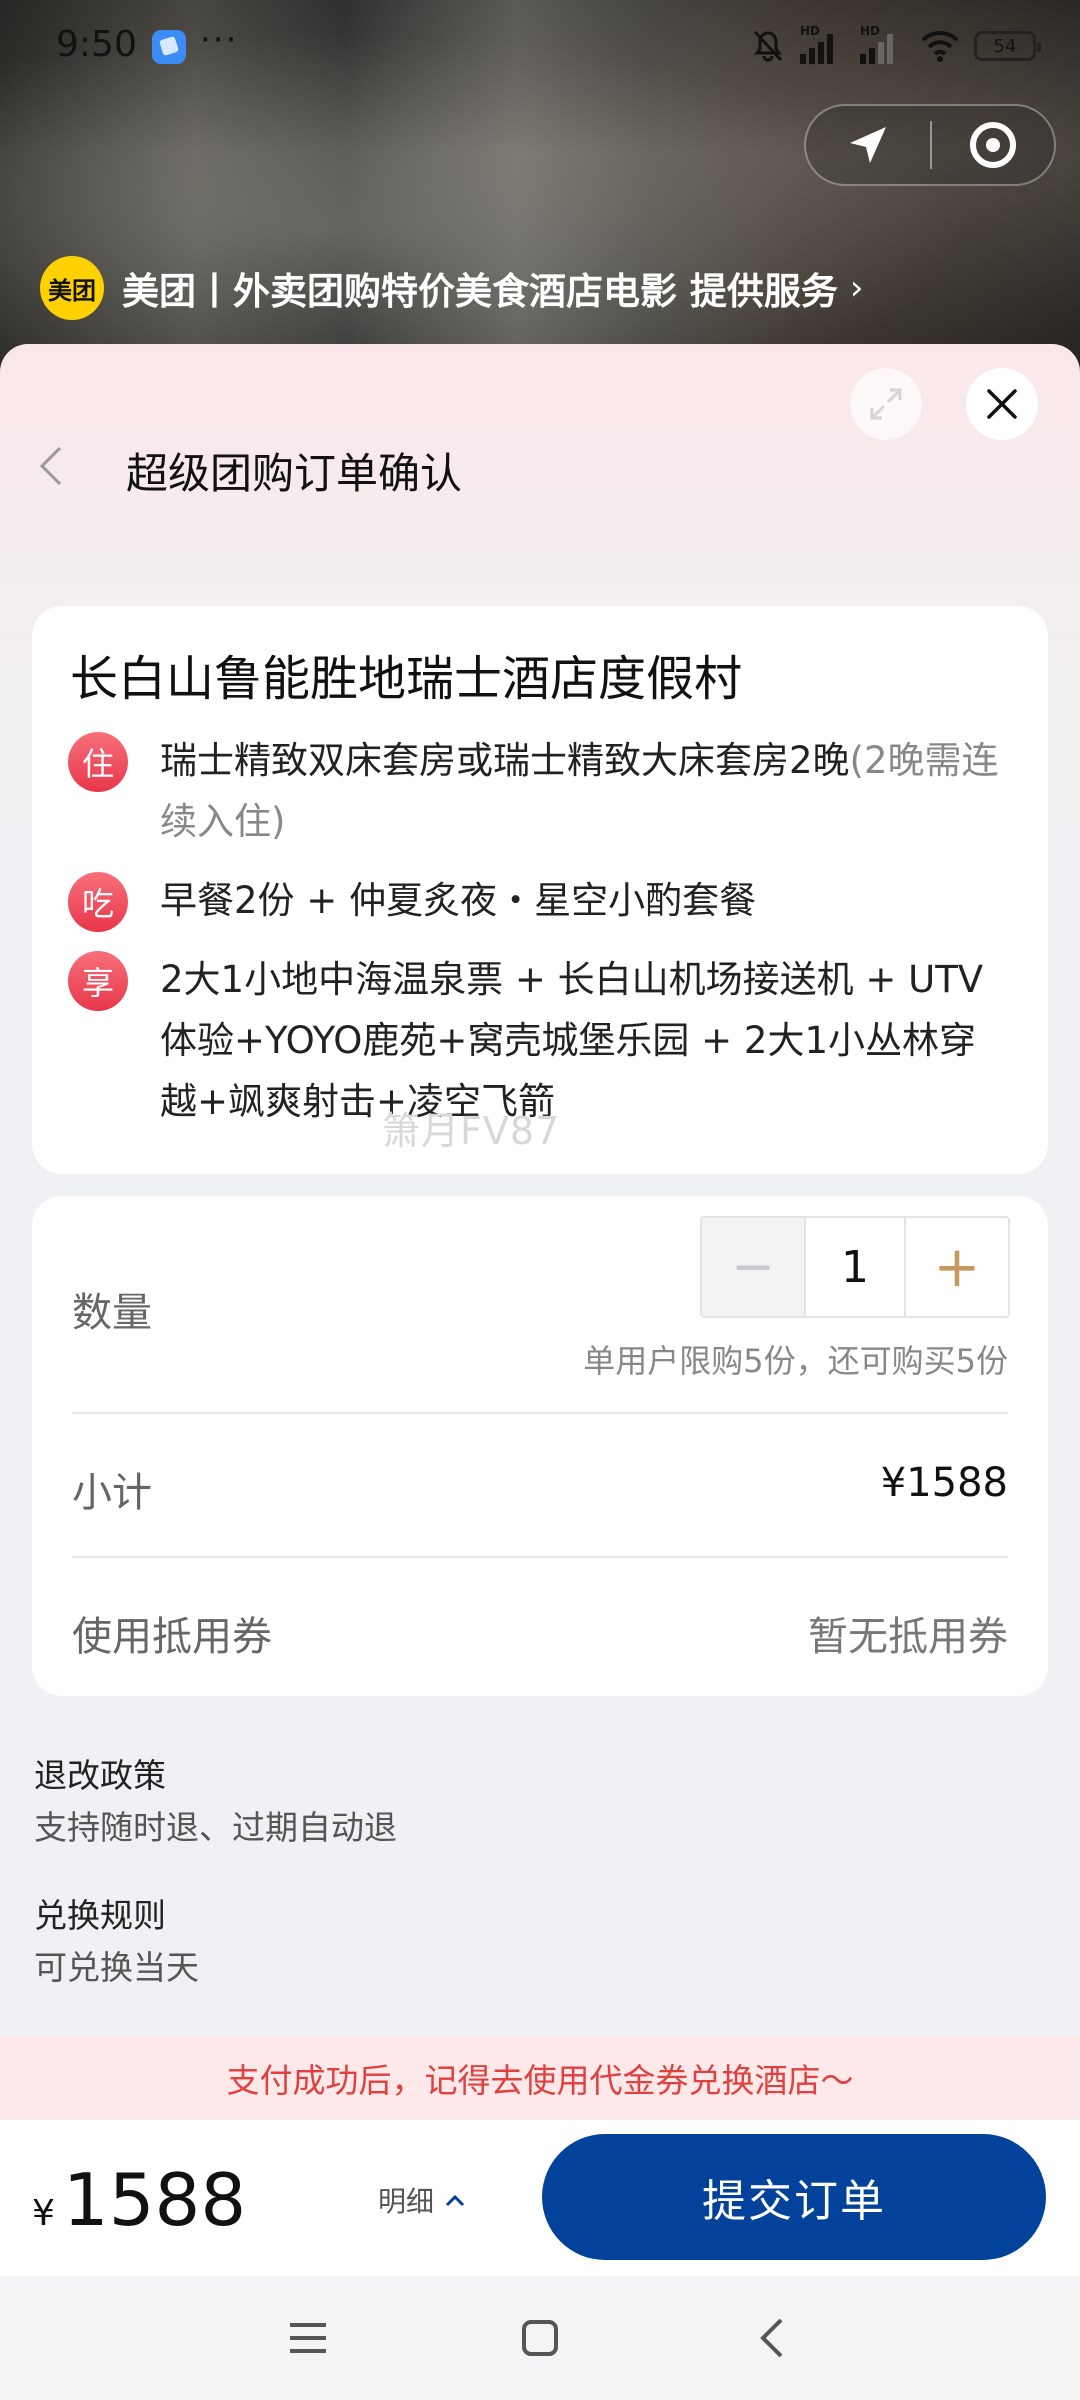 The width and height of the screenshot is (1080, 2400). Describe the element at coordinates (480, 291) in the screenshot. I see `provider-text: 美团丨外卖团购特价美食酒店电影 提供服务` at that location.